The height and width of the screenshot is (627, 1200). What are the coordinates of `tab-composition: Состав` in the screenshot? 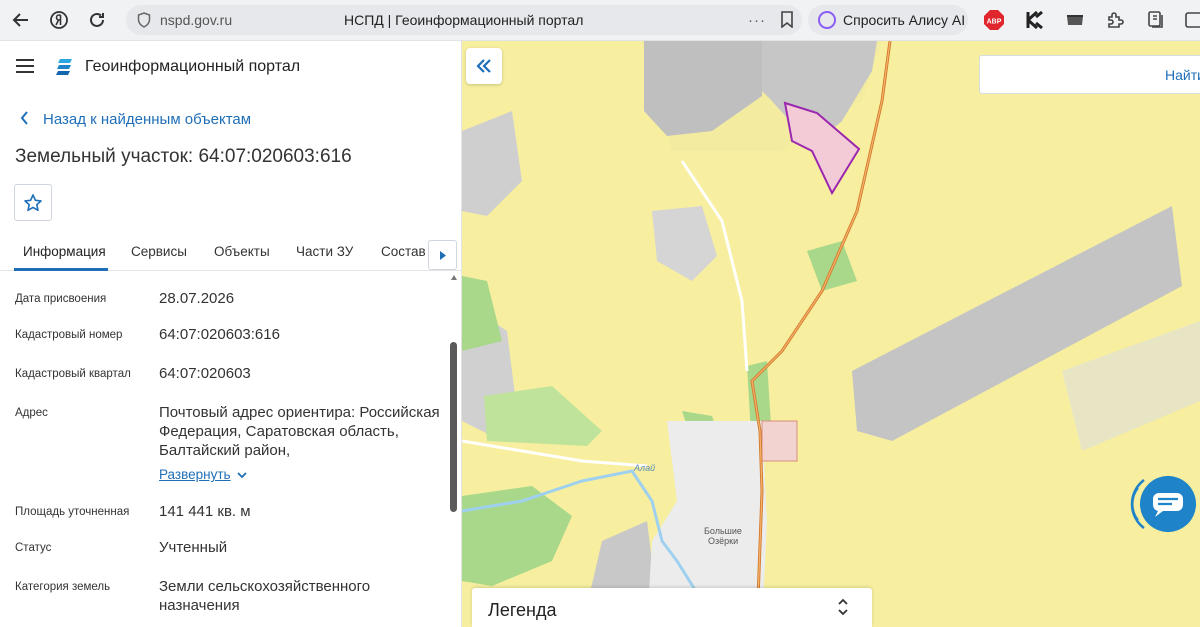 It's located at (403, 251).